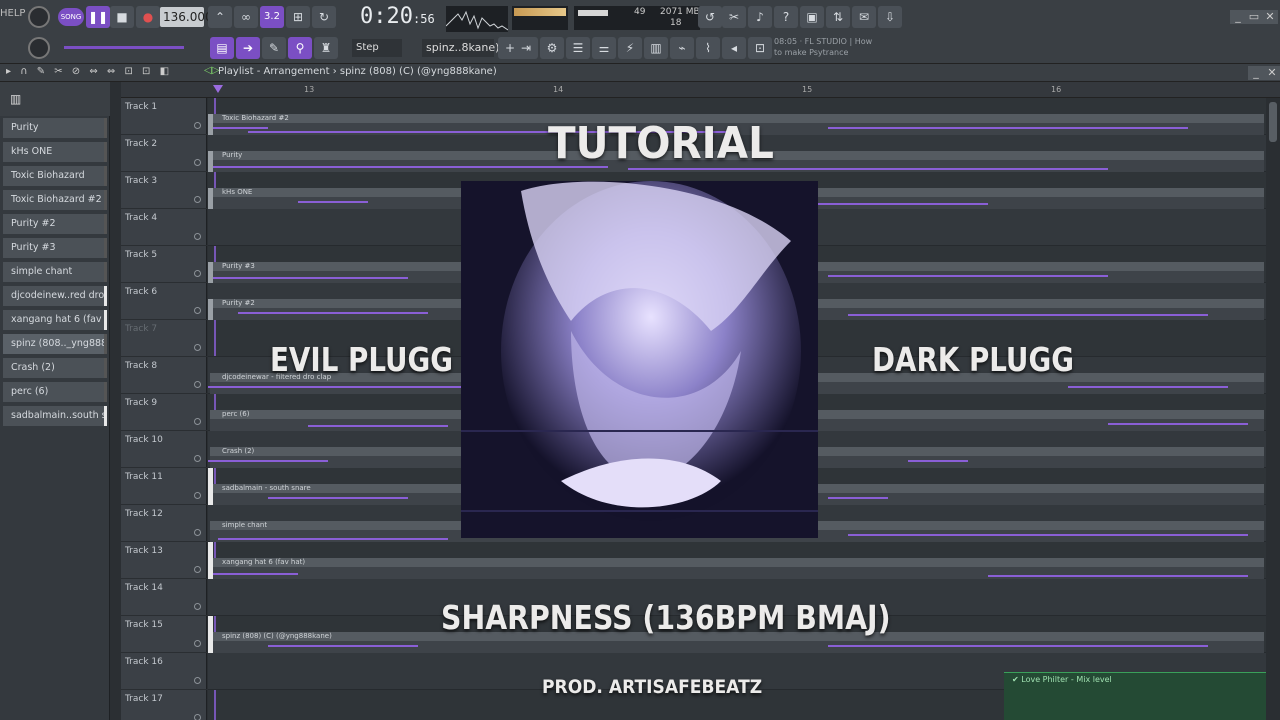  What do you see at coordinates (786, 17) in the screenshot?
I see `help-icon: ?` at bounding box center [786, 17].